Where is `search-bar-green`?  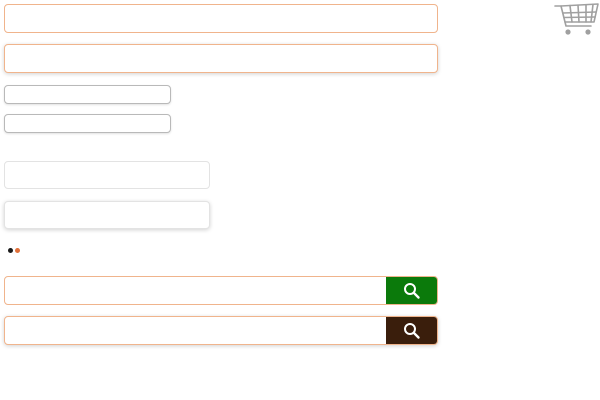
search-bar-green is located at coordinates (221, 290).